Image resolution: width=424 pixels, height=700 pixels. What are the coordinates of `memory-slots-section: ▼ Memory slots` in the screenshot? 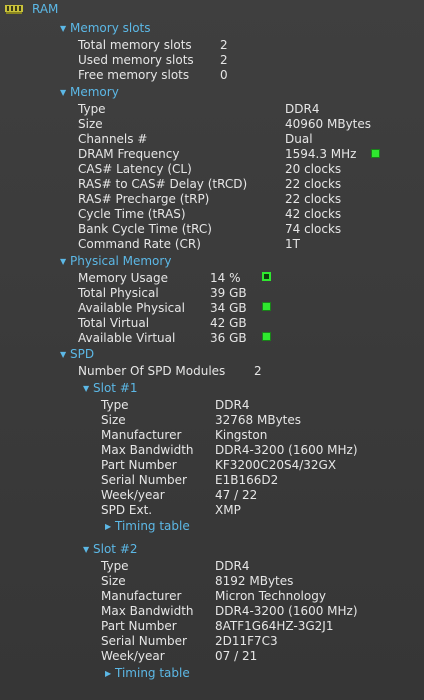 It's located at (105, 28).